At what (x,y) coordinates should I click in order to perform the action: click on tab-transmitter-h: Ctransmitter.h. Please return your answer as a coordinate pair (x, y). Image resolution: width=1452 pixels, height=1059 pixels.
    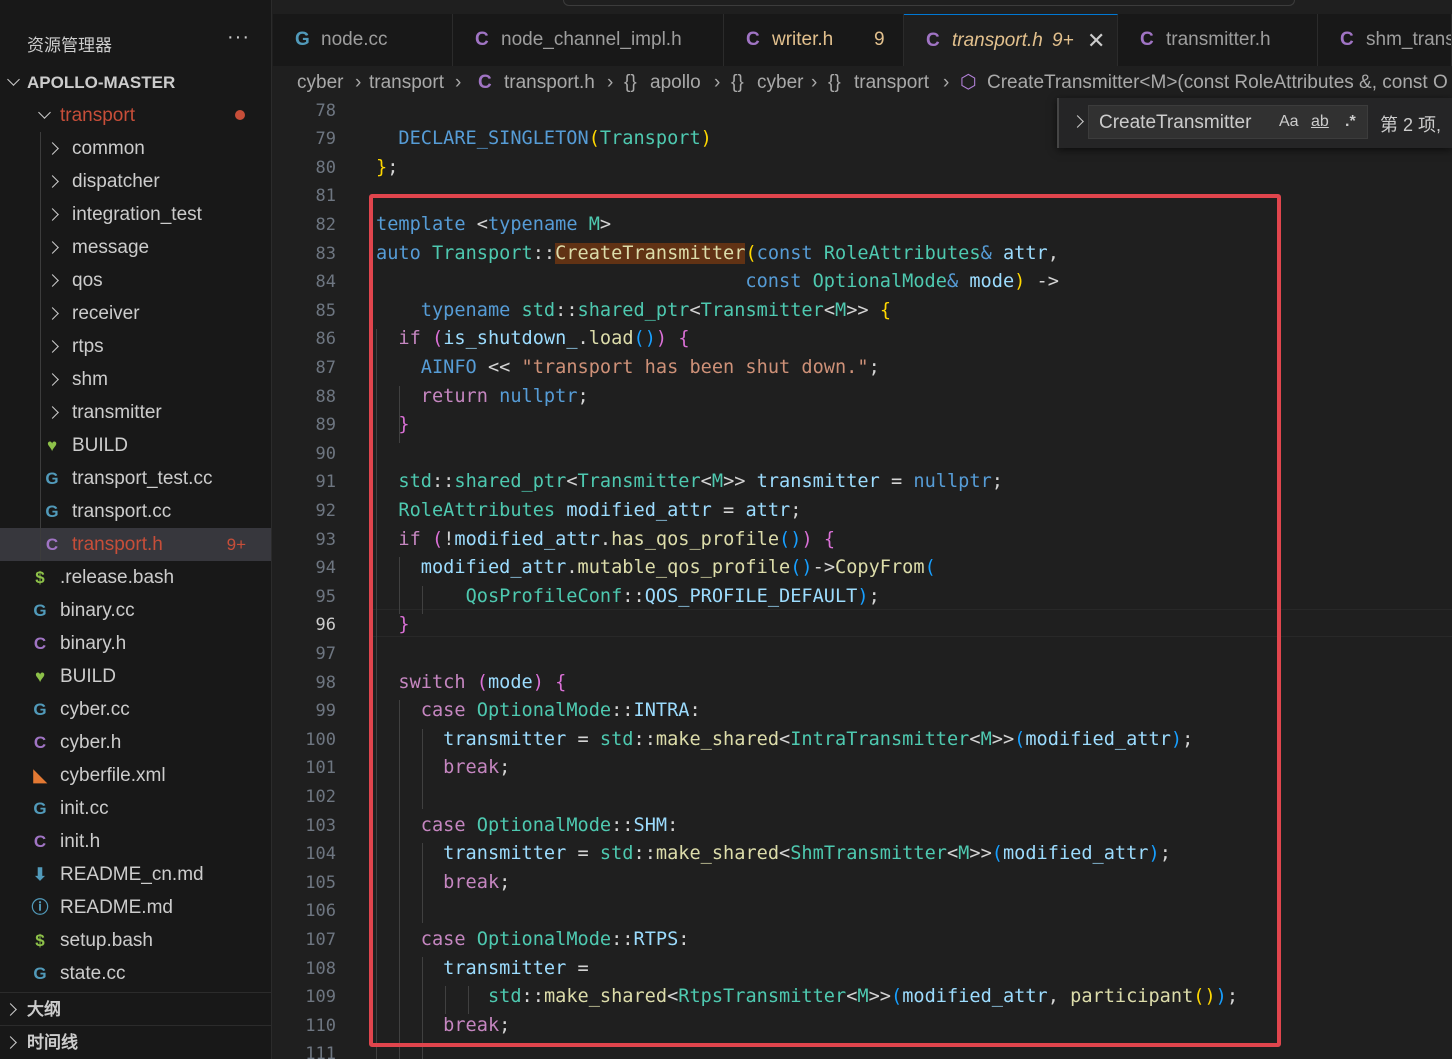
    Looking at the image, I should click on (1218, 40).